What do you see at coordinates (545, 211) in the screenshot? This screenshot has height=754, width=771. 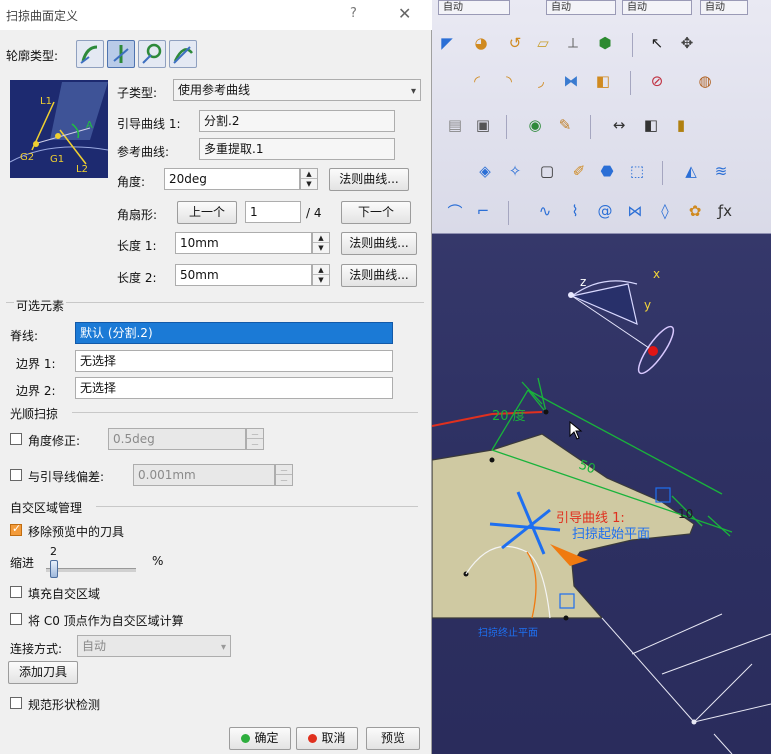 I see `spline-icon: ∿` at bounding box center [545, 211].